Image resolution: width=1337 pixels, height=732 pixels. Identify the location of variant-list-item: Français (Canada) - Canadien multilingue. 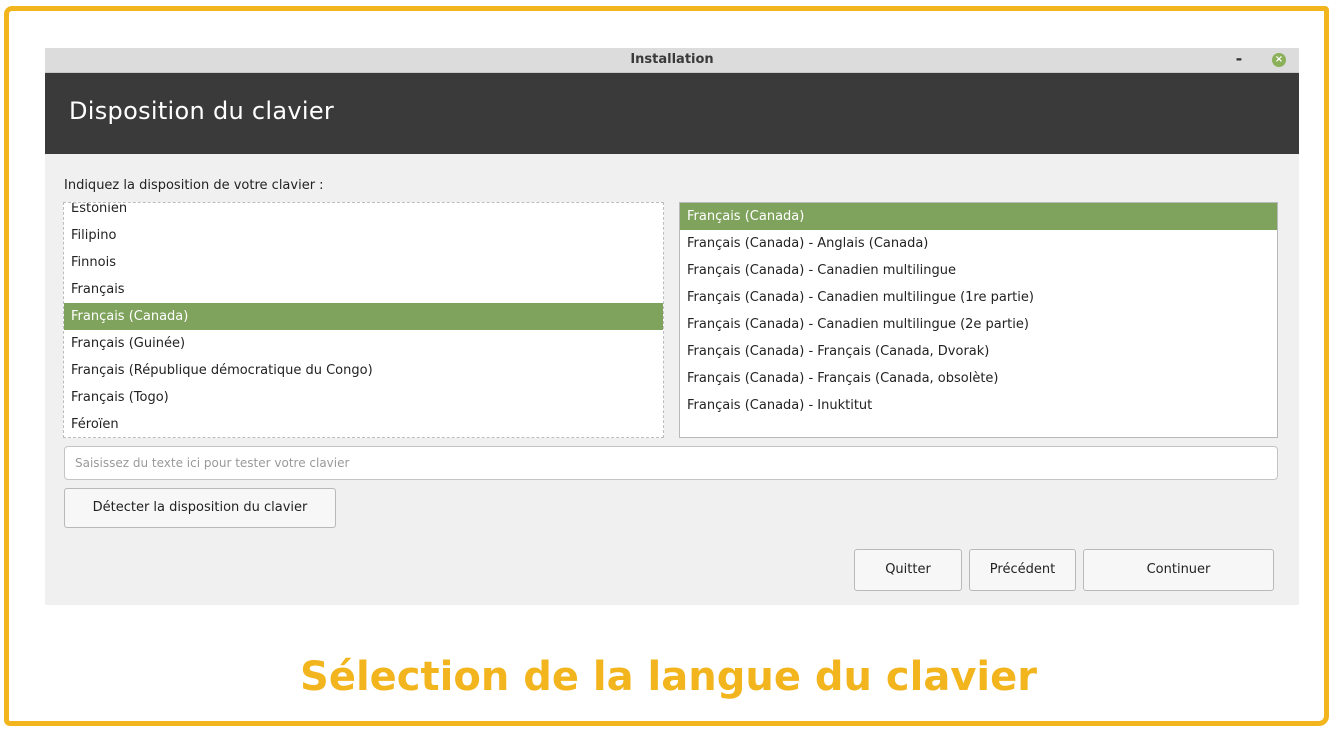
(978, 270).